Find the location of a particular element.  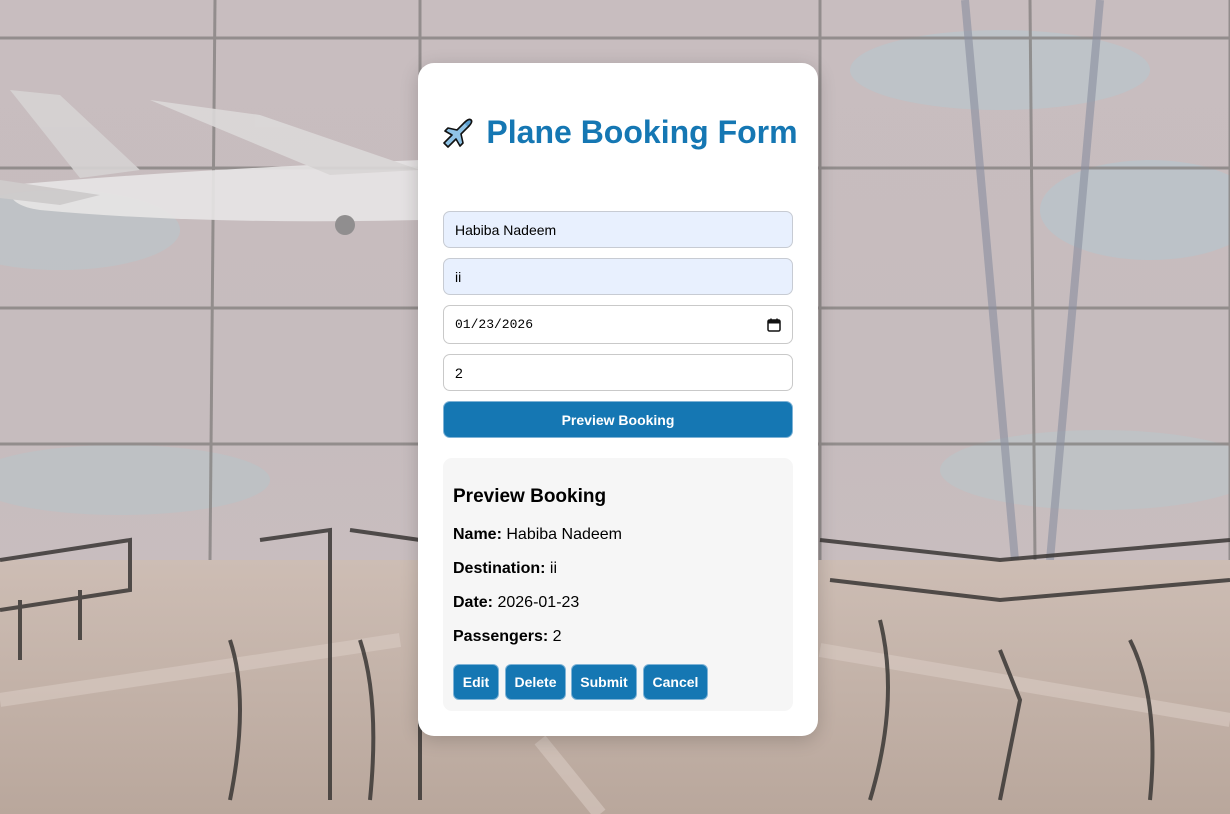

destination-input-value: ii is located at coordinates (458, 276).